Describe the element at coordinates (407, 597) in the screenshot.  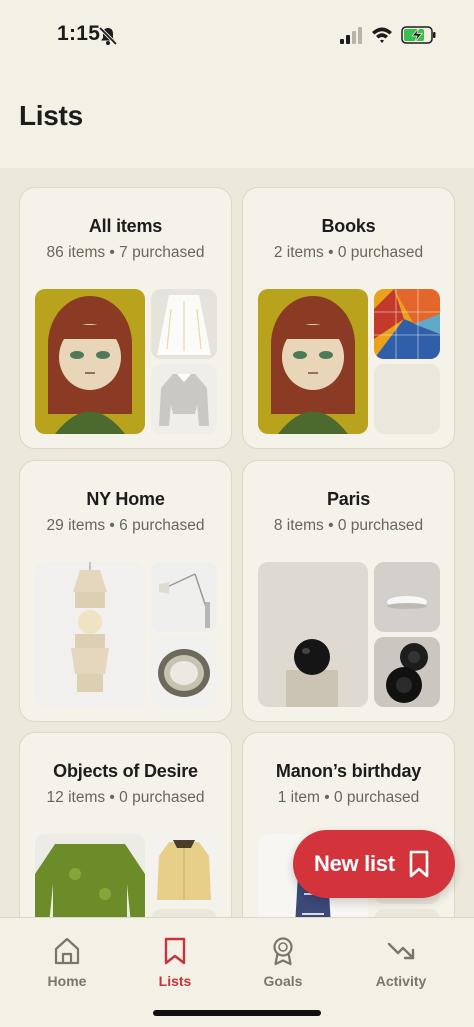
I see `list-thumbnail-white-pillow` at that location.